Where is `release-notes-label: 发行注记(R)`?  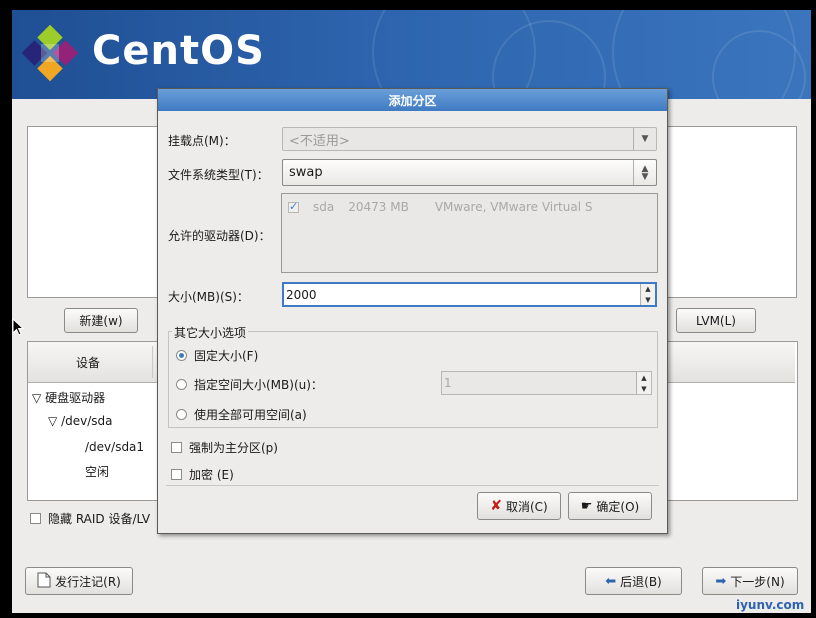 release-notes-label: 发行注记(R) is located at coordinates (88, 581).